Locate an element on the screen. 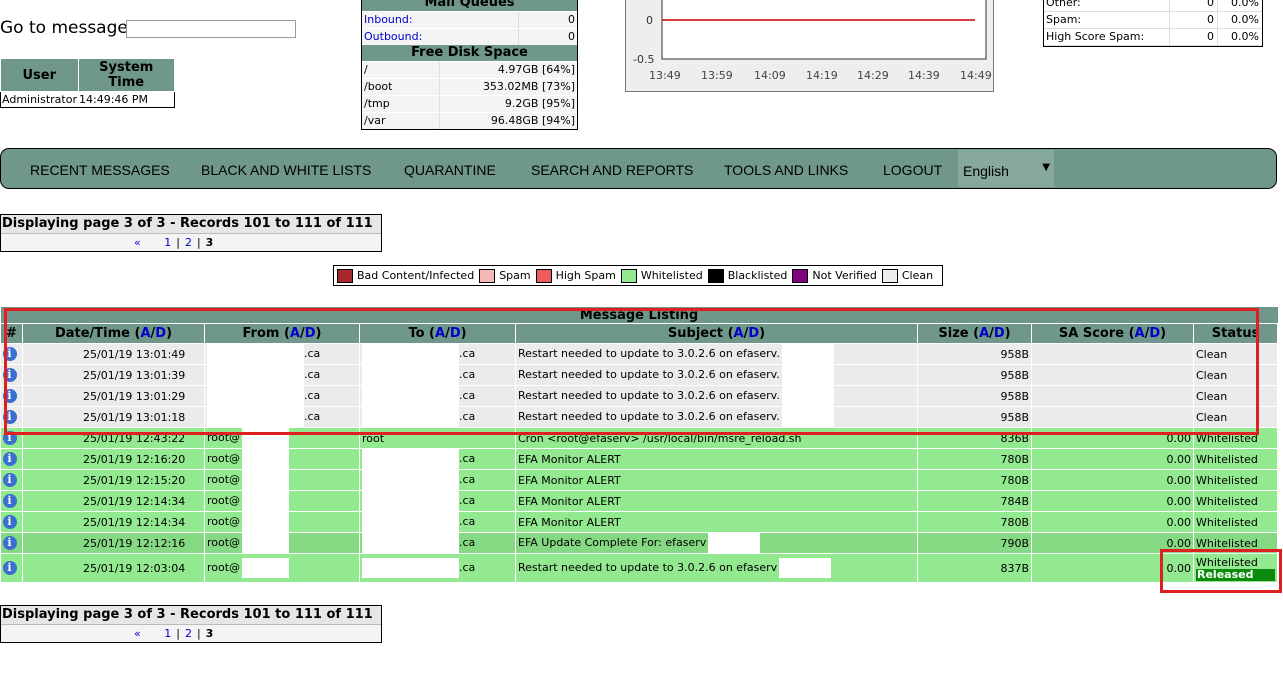  disk-mount: / is located at coordinates (366, 69).